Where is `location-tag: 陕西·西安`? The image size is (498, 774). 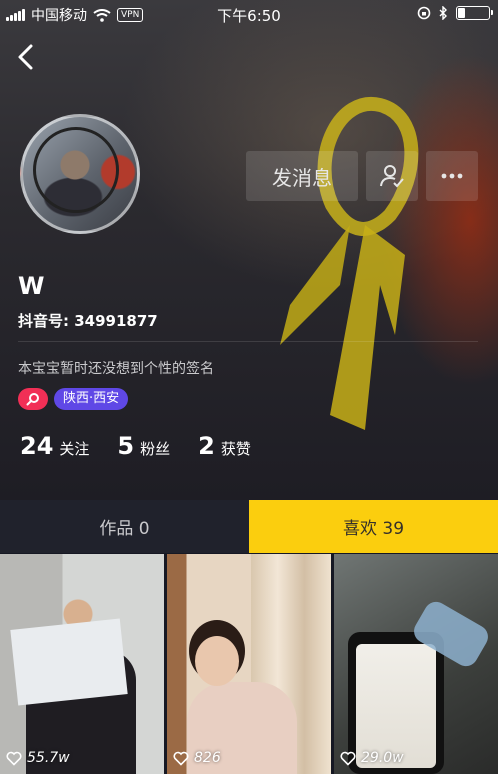
location-tag: 陕西·西安 is located at coordinates (91, 399).